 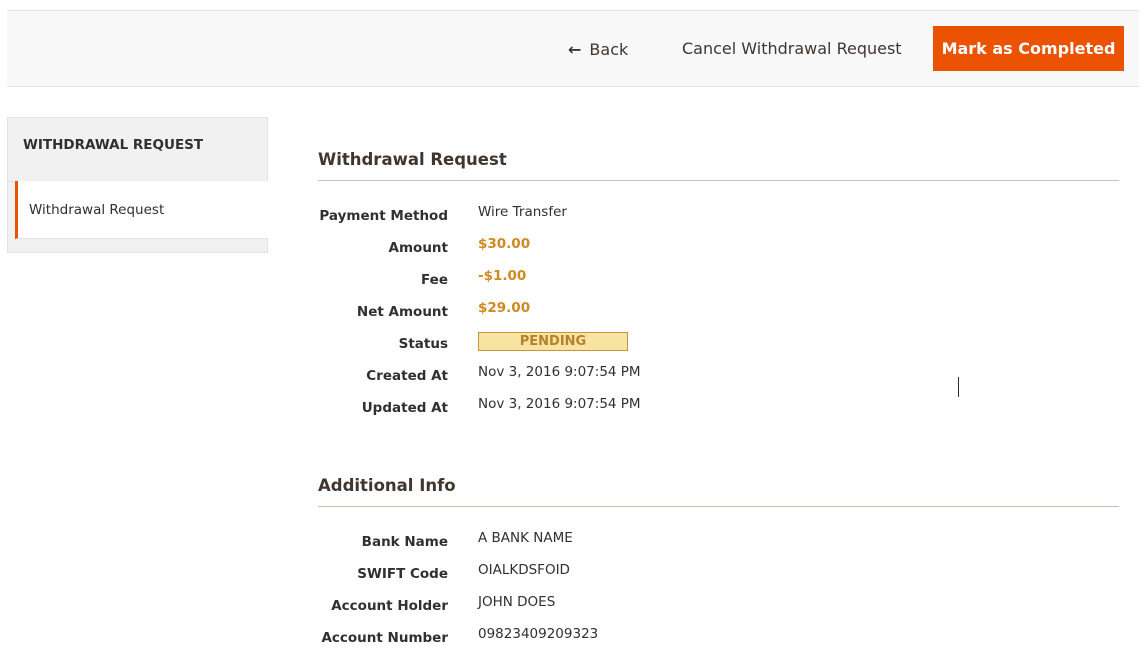 What do you see at coordinates (517, 602) in the screenshot?
I see `info-value: JOHN DOES` at bounding box center [517, 602].